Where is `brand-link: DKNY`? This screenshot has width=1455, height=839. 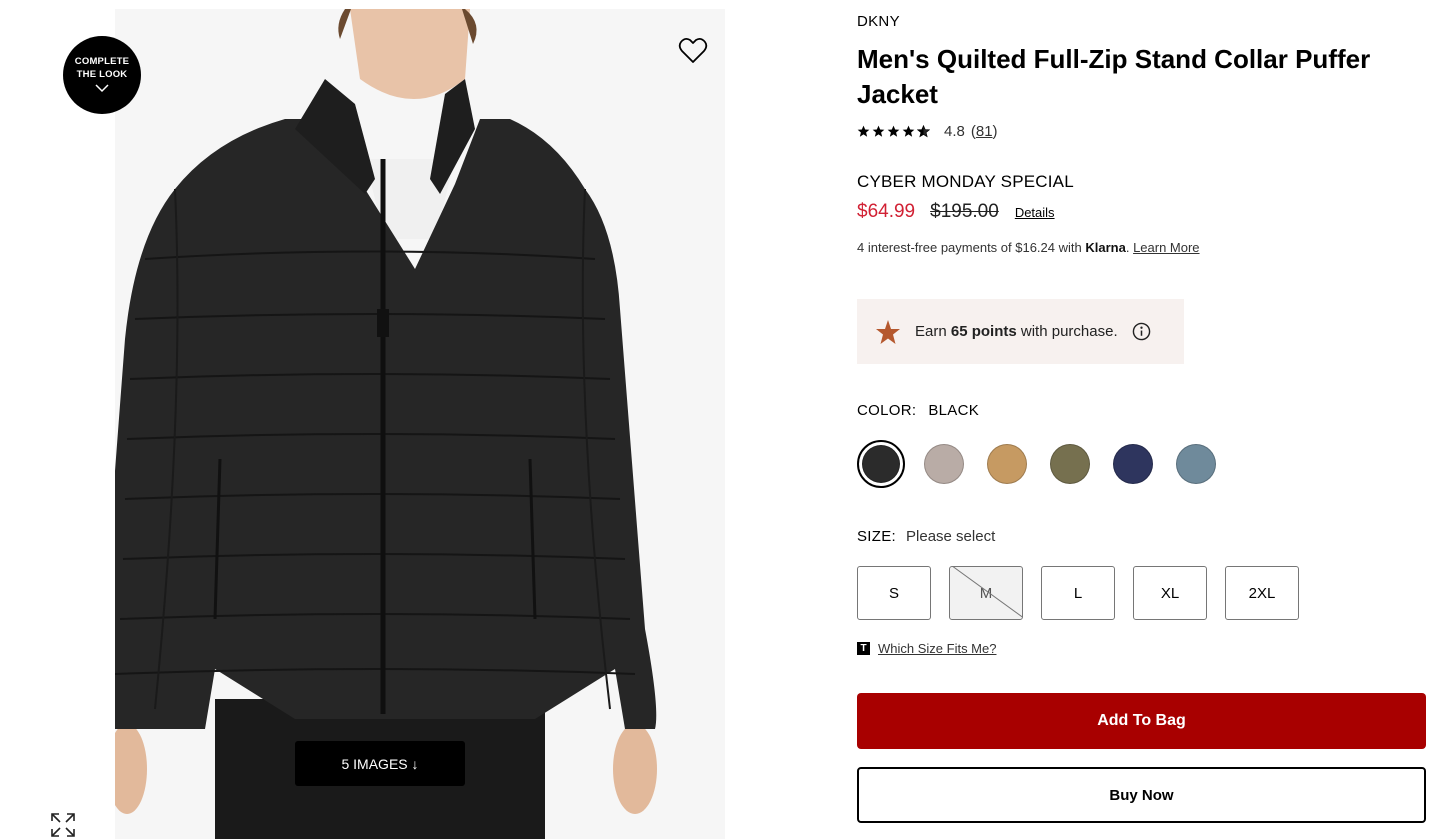
brand-link: DKNY is located at coordinates (878, 21).